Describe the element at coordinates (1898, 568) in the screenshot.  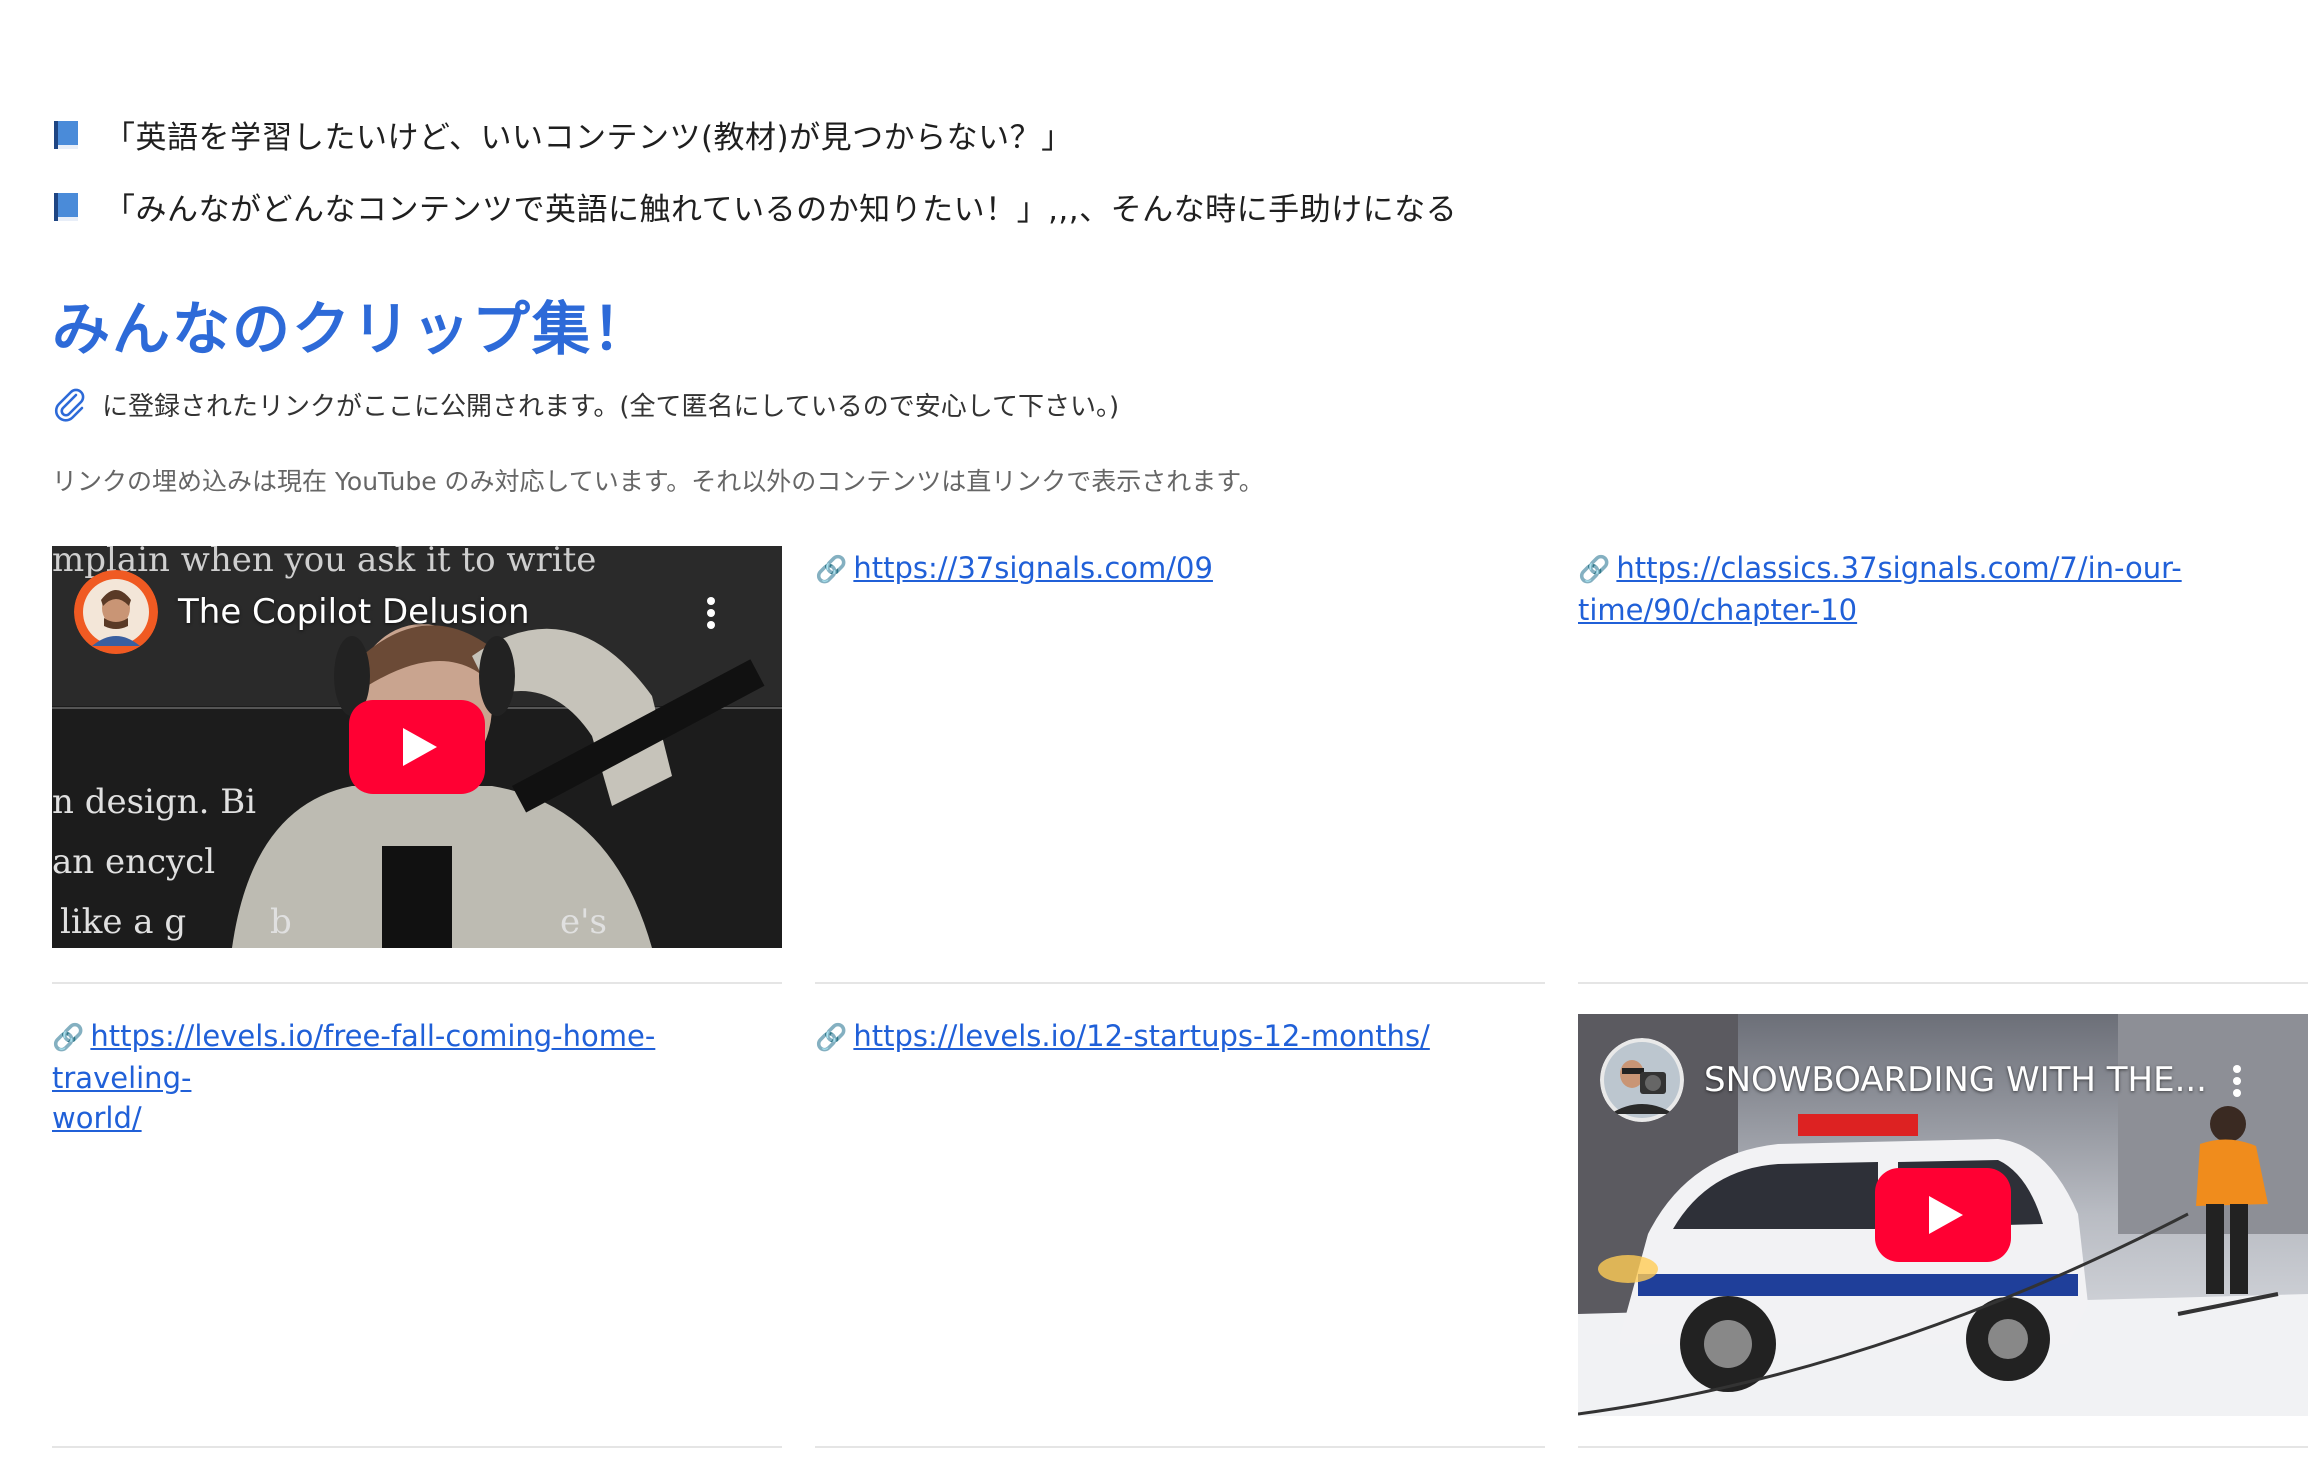
I see `clip-link: https://classics.37signals.com/7/in-our-` at that location.